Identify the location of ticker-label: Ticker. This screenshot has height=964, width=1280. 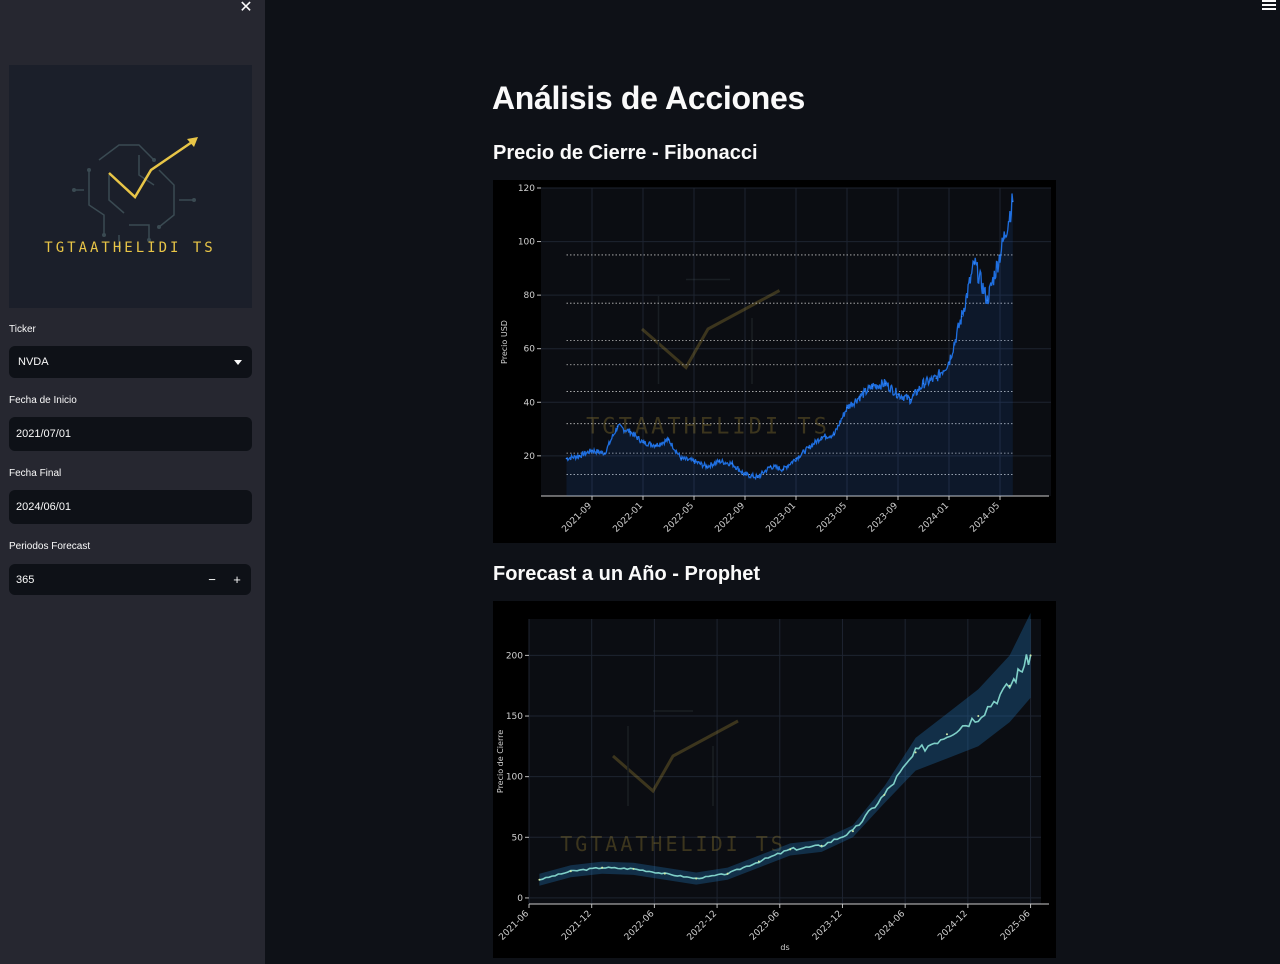
(22, 329).